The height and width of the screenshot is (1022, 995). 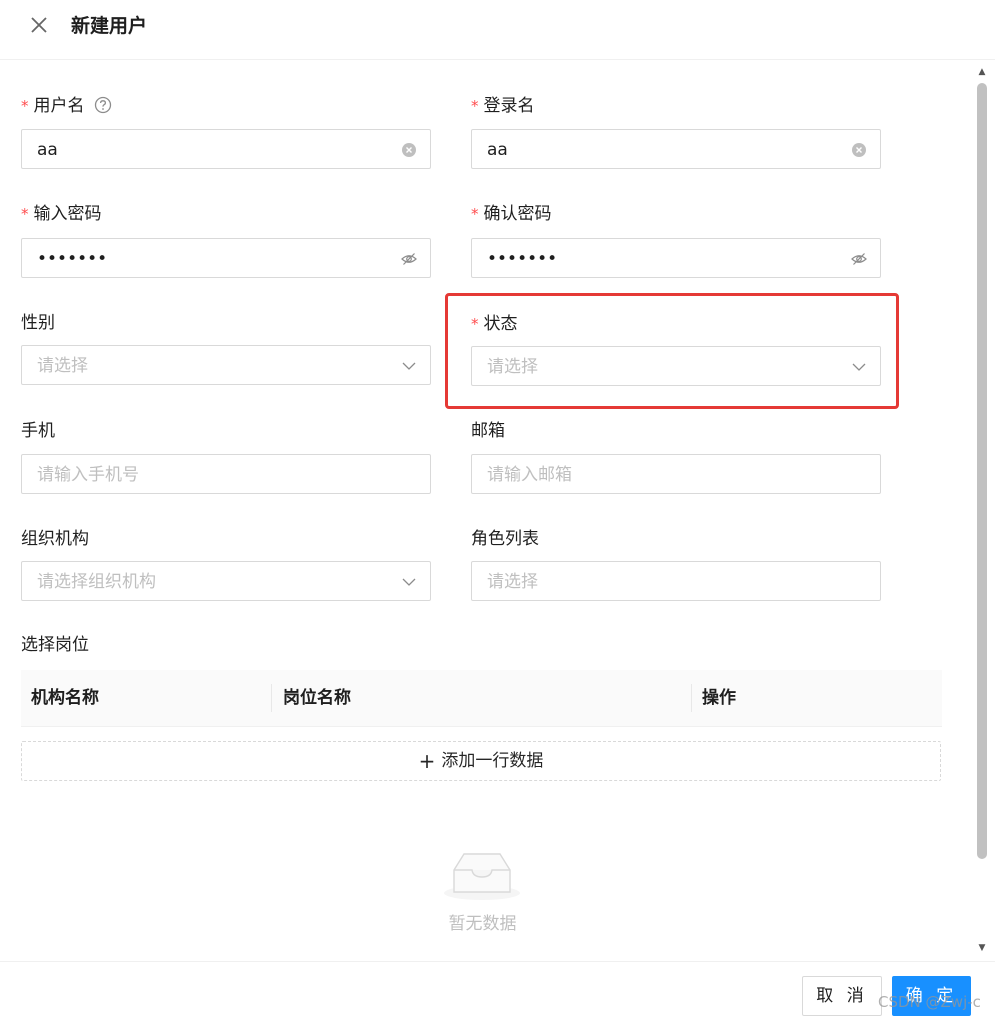 I want to click on password-label-text: 输入密码, so click(x=67, y=214).